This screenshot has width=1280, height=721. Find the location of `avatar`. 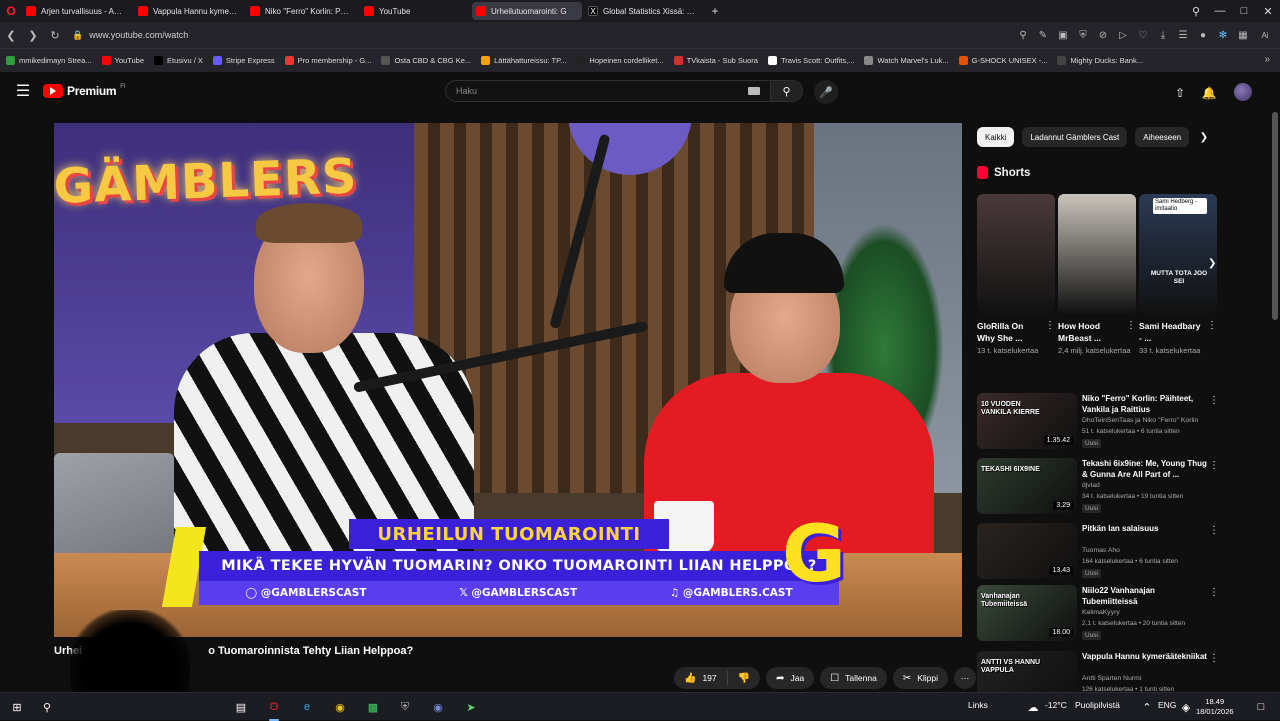

avatar is located at coordinates (1243, 92).